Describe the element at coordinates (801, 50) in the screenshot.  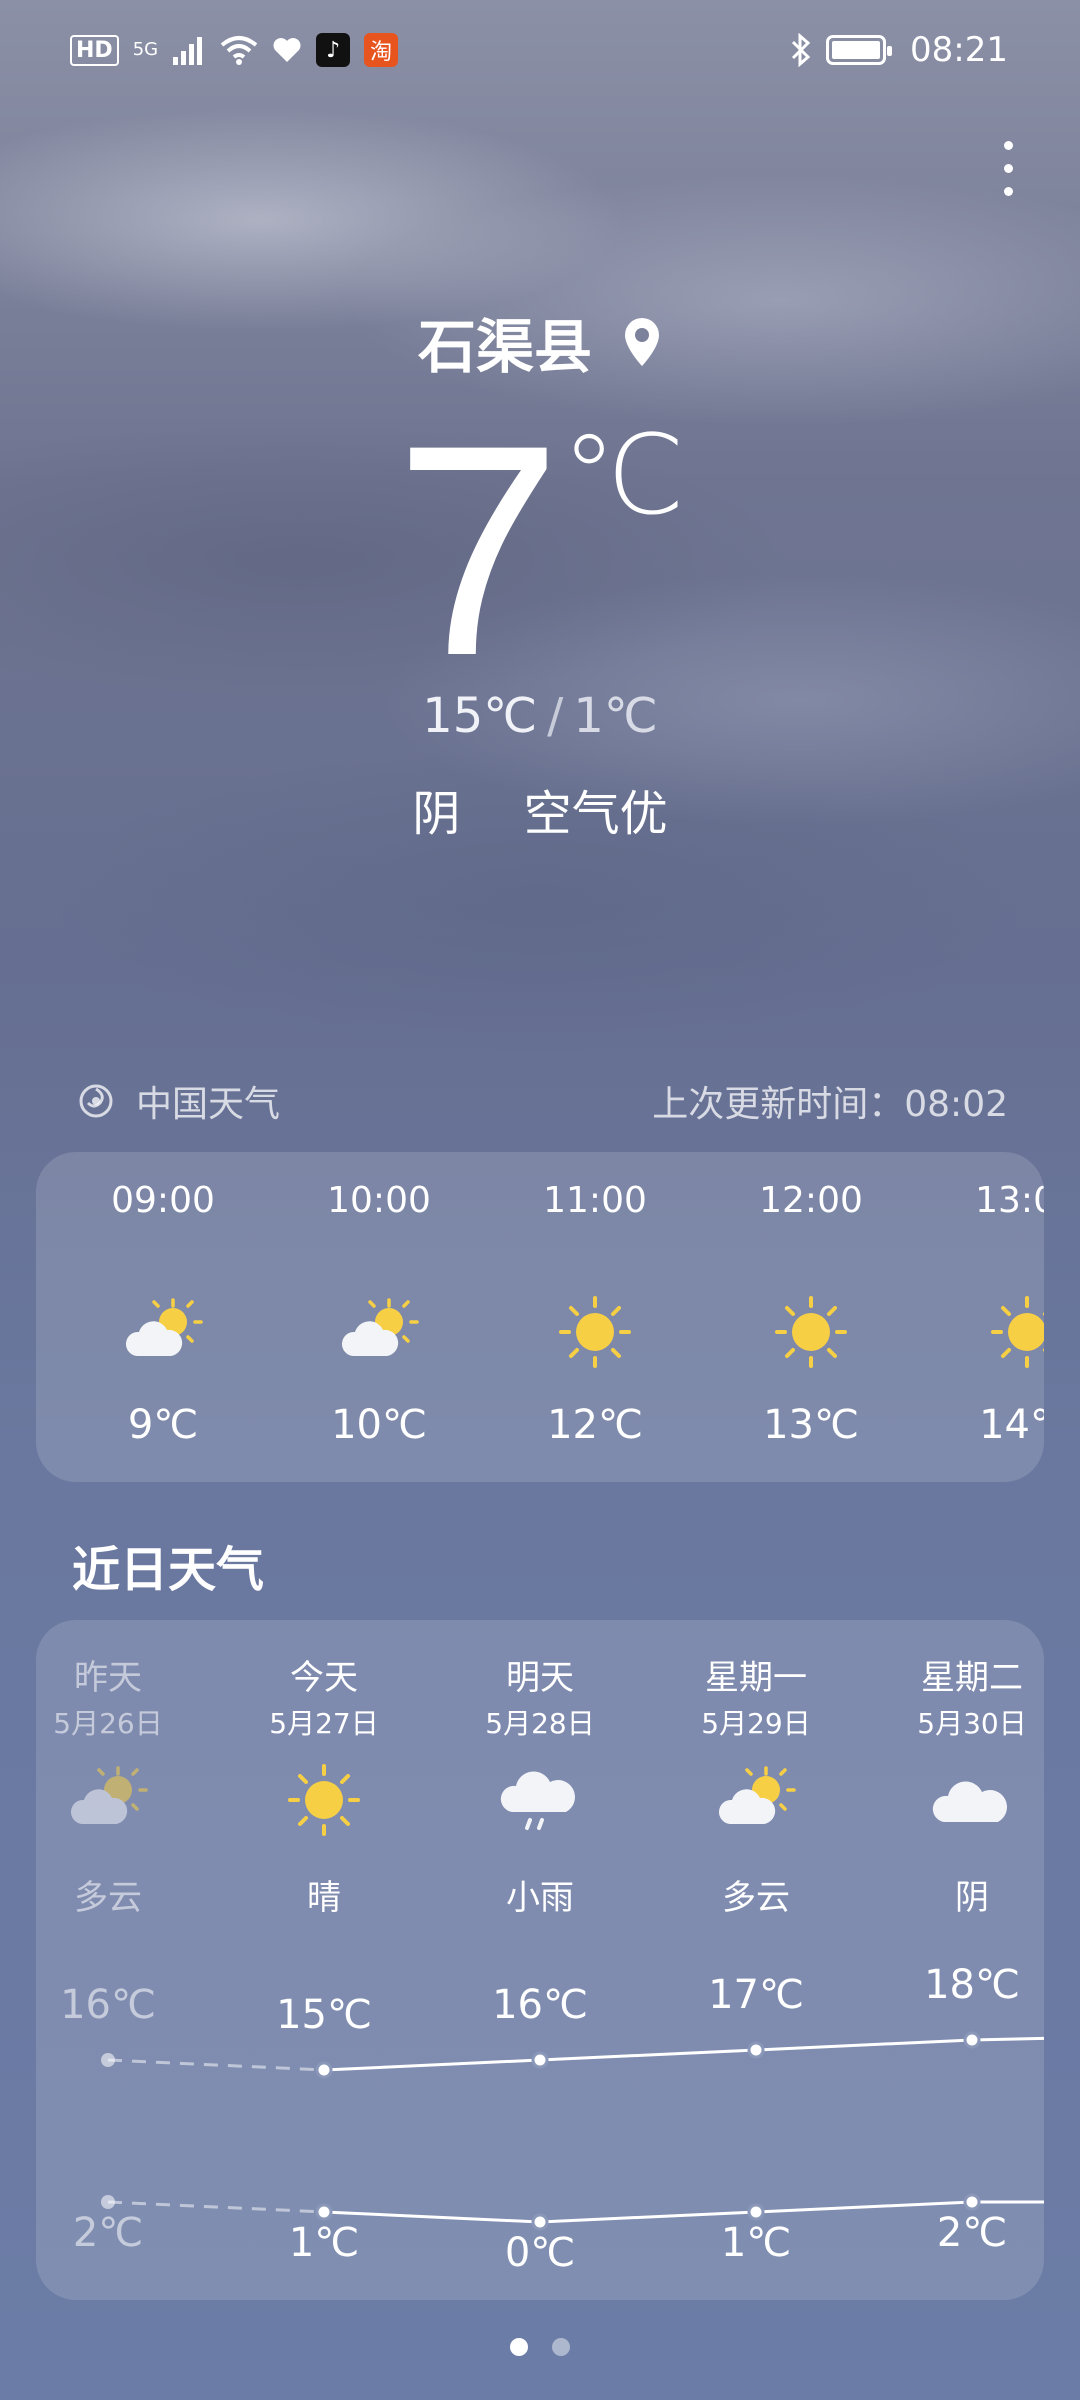
I see `bluetooth-icon` at that location.